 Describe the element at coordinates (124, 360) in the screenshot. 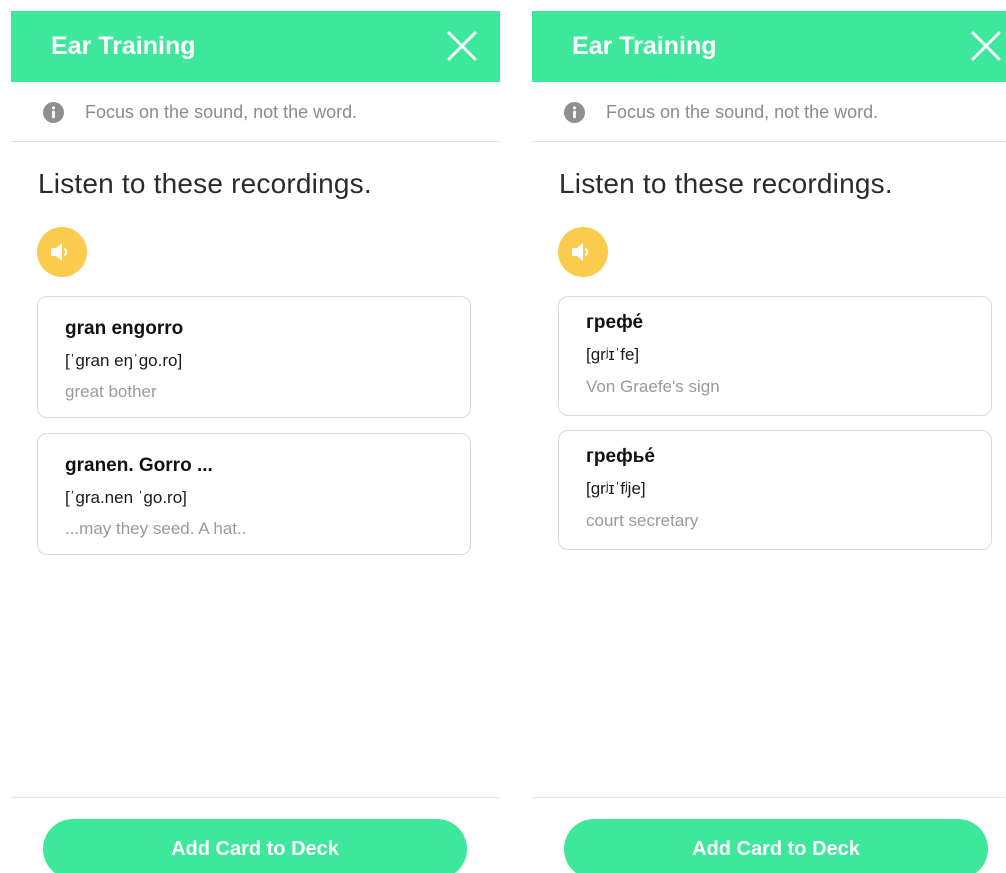

I see `card-ipa: [ˈgran eŋˈgo.ro]` at that location.